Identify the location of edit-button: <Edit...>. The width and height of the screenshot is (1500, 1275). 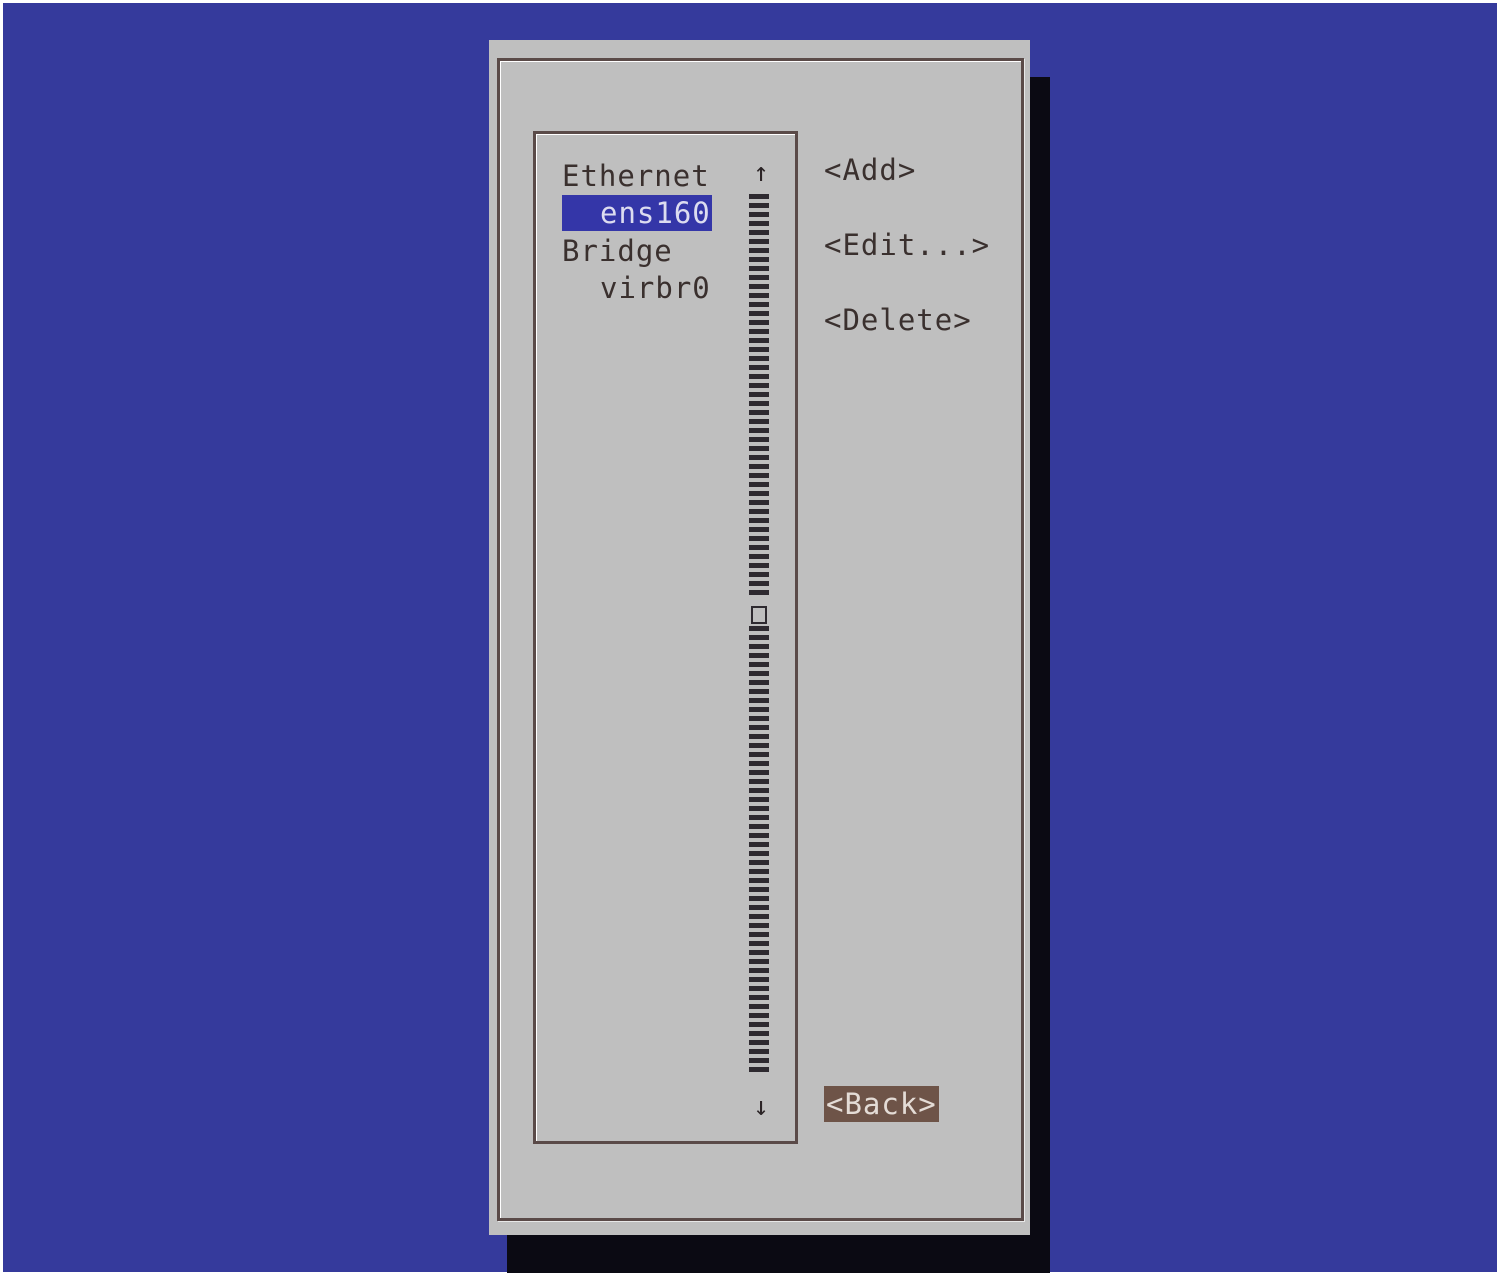
(907, 245).